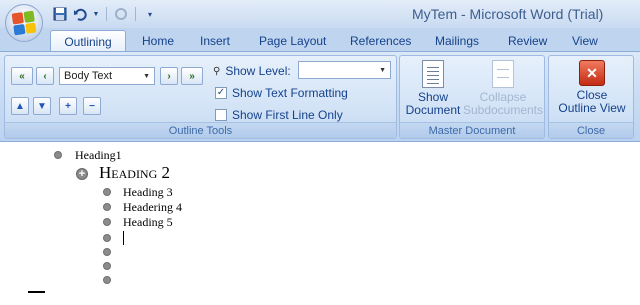 Image resolution: width=640 pixels, height=305 pixels. What do you see at coordinates (98, 155) in the screenshot?
I see `outline-heading1: Heading1` at bounding box center [98, 155].